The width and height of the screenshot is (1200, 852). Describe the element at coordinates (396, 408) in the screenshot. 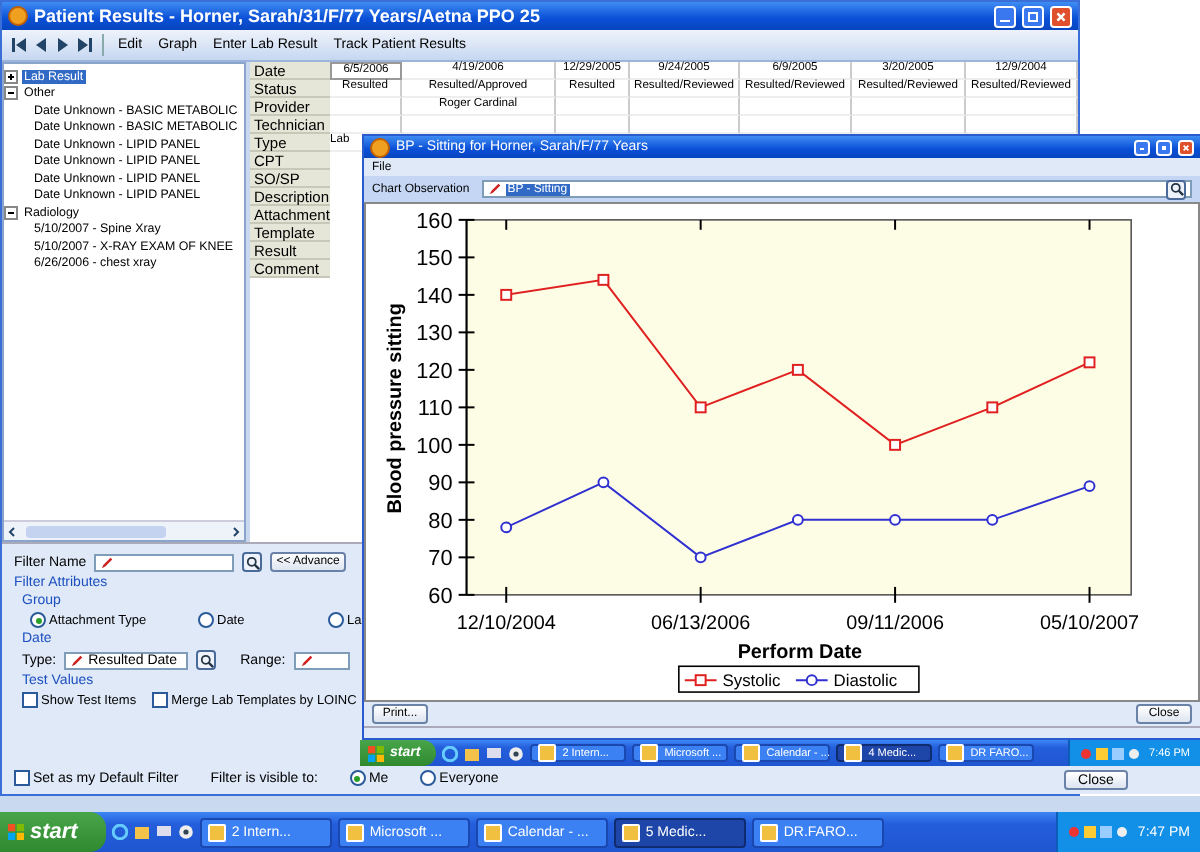

I see `axis-title: Blood pressure sitting` at that location.